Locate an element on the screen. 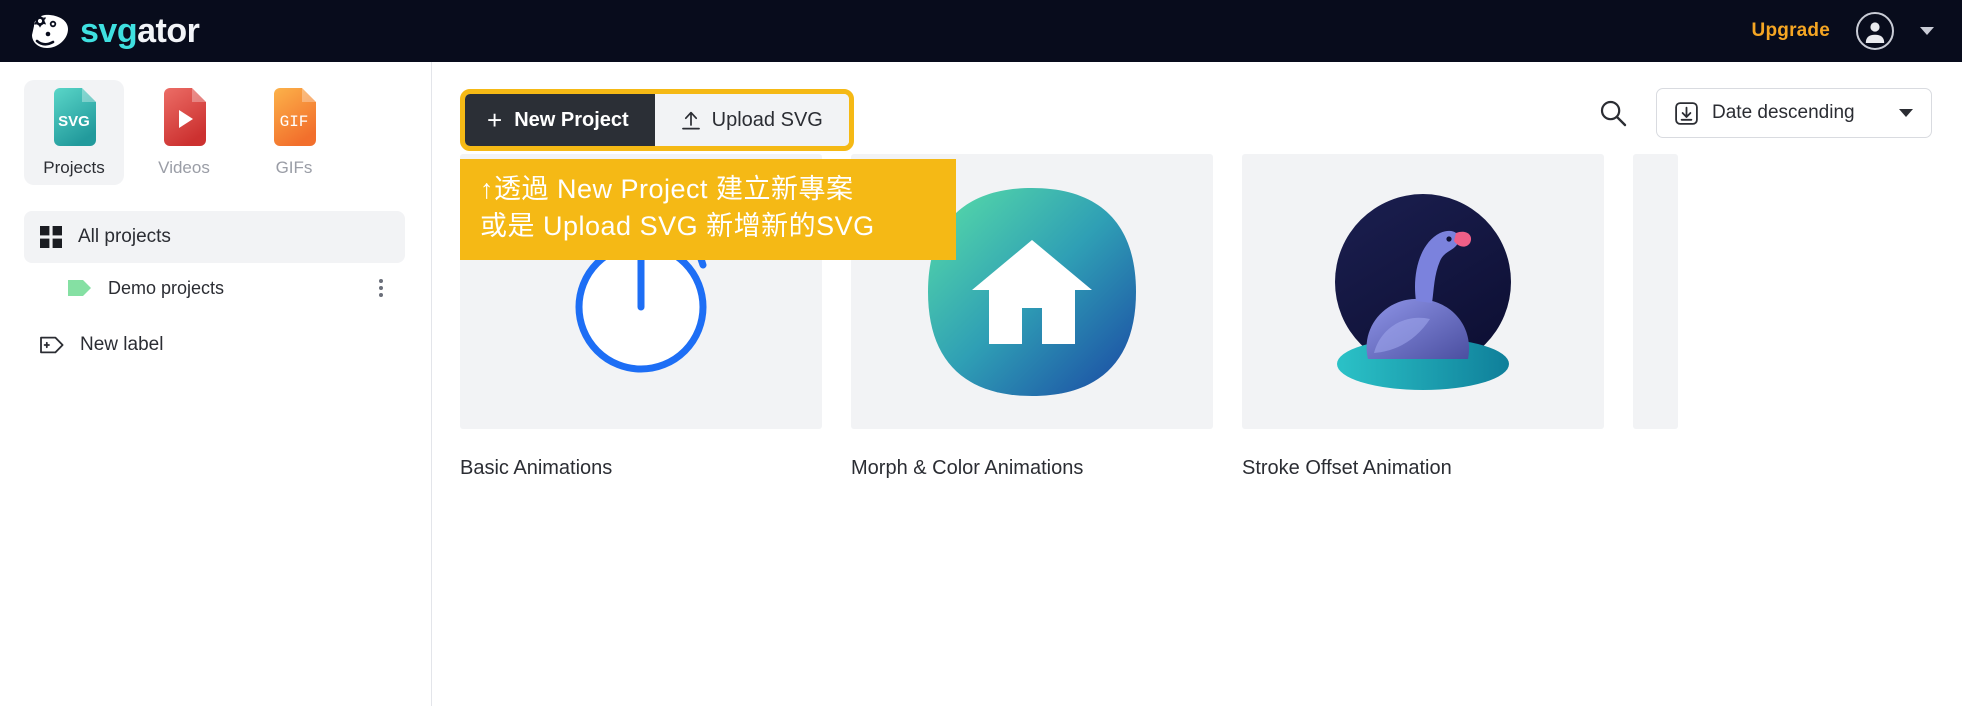 The height and width of the screenshot is (706, 1962). sort-dropdown: Date descending is located at coordinates (1794, 113).